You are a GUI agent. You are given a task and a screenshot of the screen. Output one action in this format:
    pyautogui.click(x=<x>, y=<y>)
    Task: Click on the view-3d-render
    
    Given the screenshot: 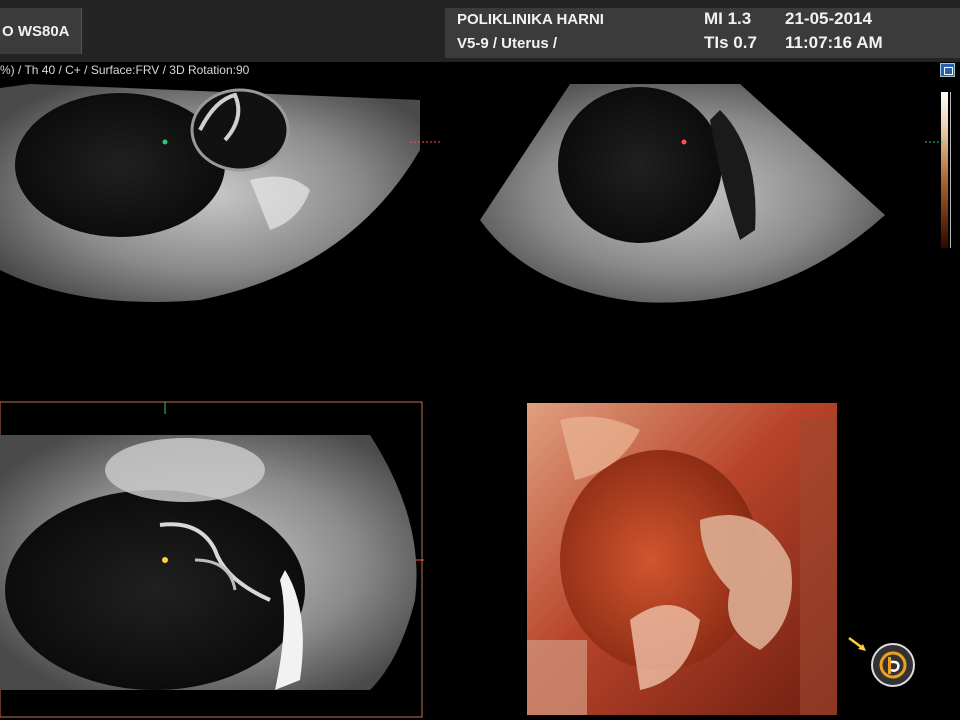 What is the action you would take?
    pyautogui.click(x=682, y=559)
    